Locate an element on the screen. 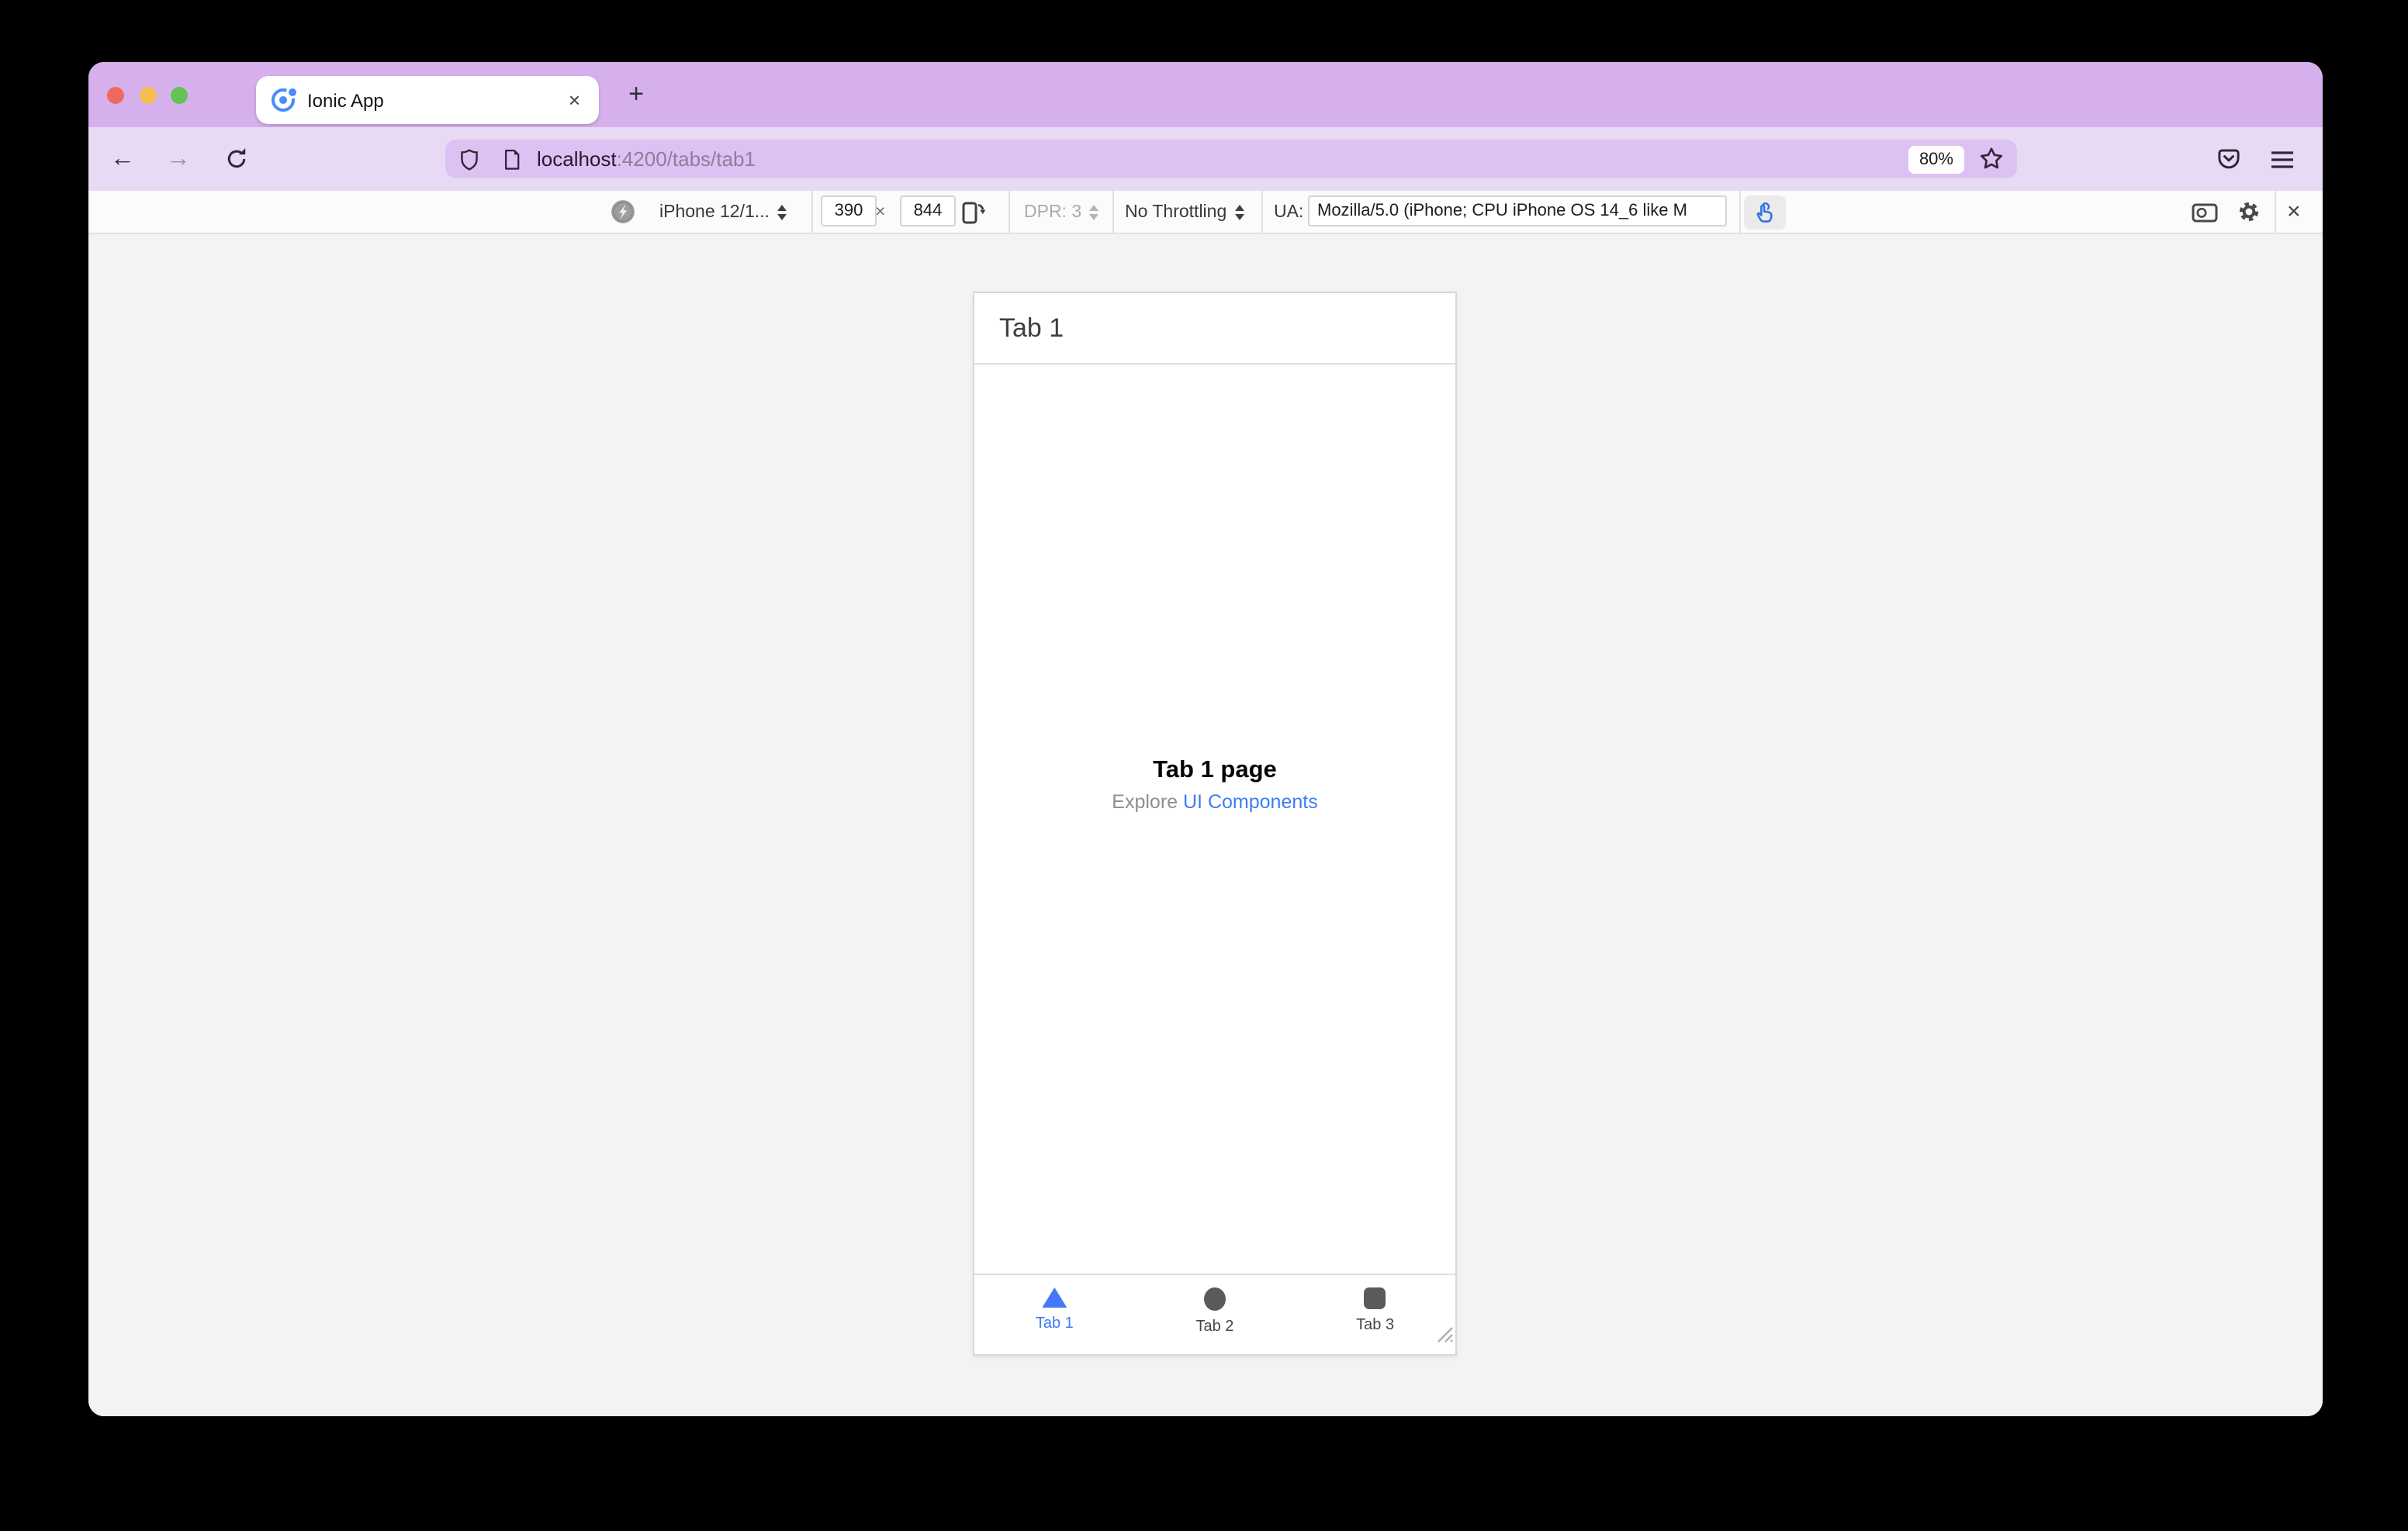 This screenshot has height=1531, width=2408. url-path: :4200/tabs/tab1 is located at coordinates (686, 159).